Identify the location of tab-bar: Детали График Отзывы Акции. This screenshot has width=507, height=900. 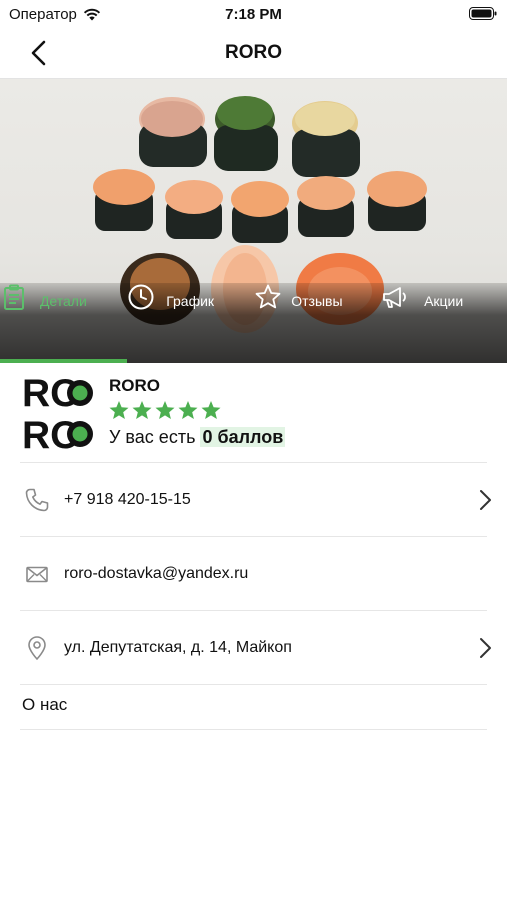
(253, 323).